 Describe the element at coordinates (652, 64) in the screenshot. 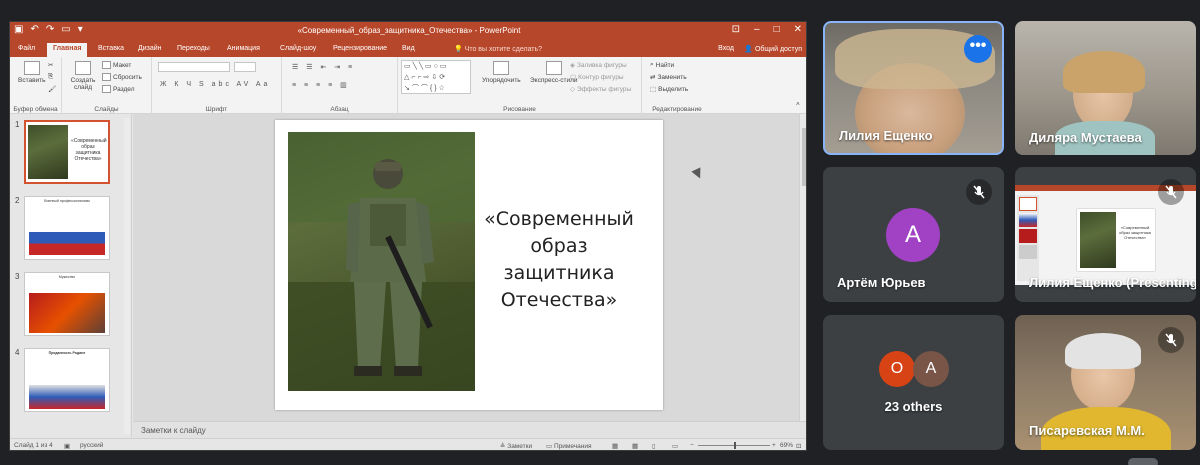

I see `find-icon: ⌕` at that location.